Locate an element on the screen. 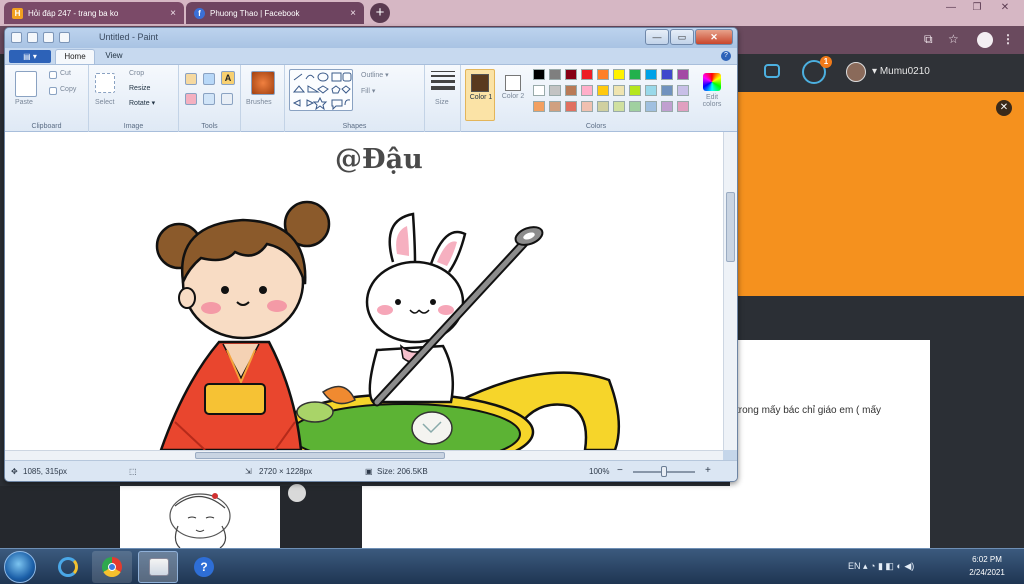 Image resolution: width=1024 pixels, height=584 pixels. browser-tab-facebook: f Phuong Thao | Facebook × is located at coordinates (275, 13).